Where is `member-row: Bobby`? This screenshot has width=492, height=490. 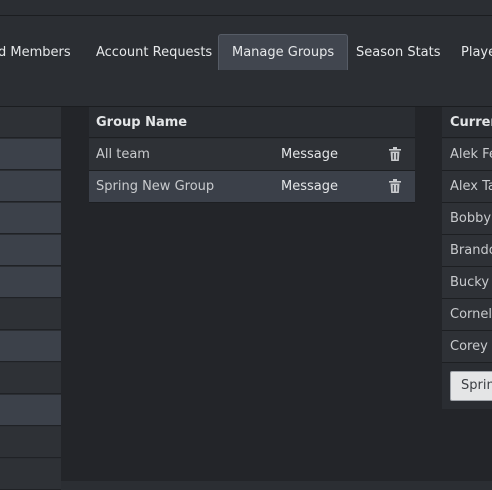
member-row: Bobby is located at coordinates (467, 219).